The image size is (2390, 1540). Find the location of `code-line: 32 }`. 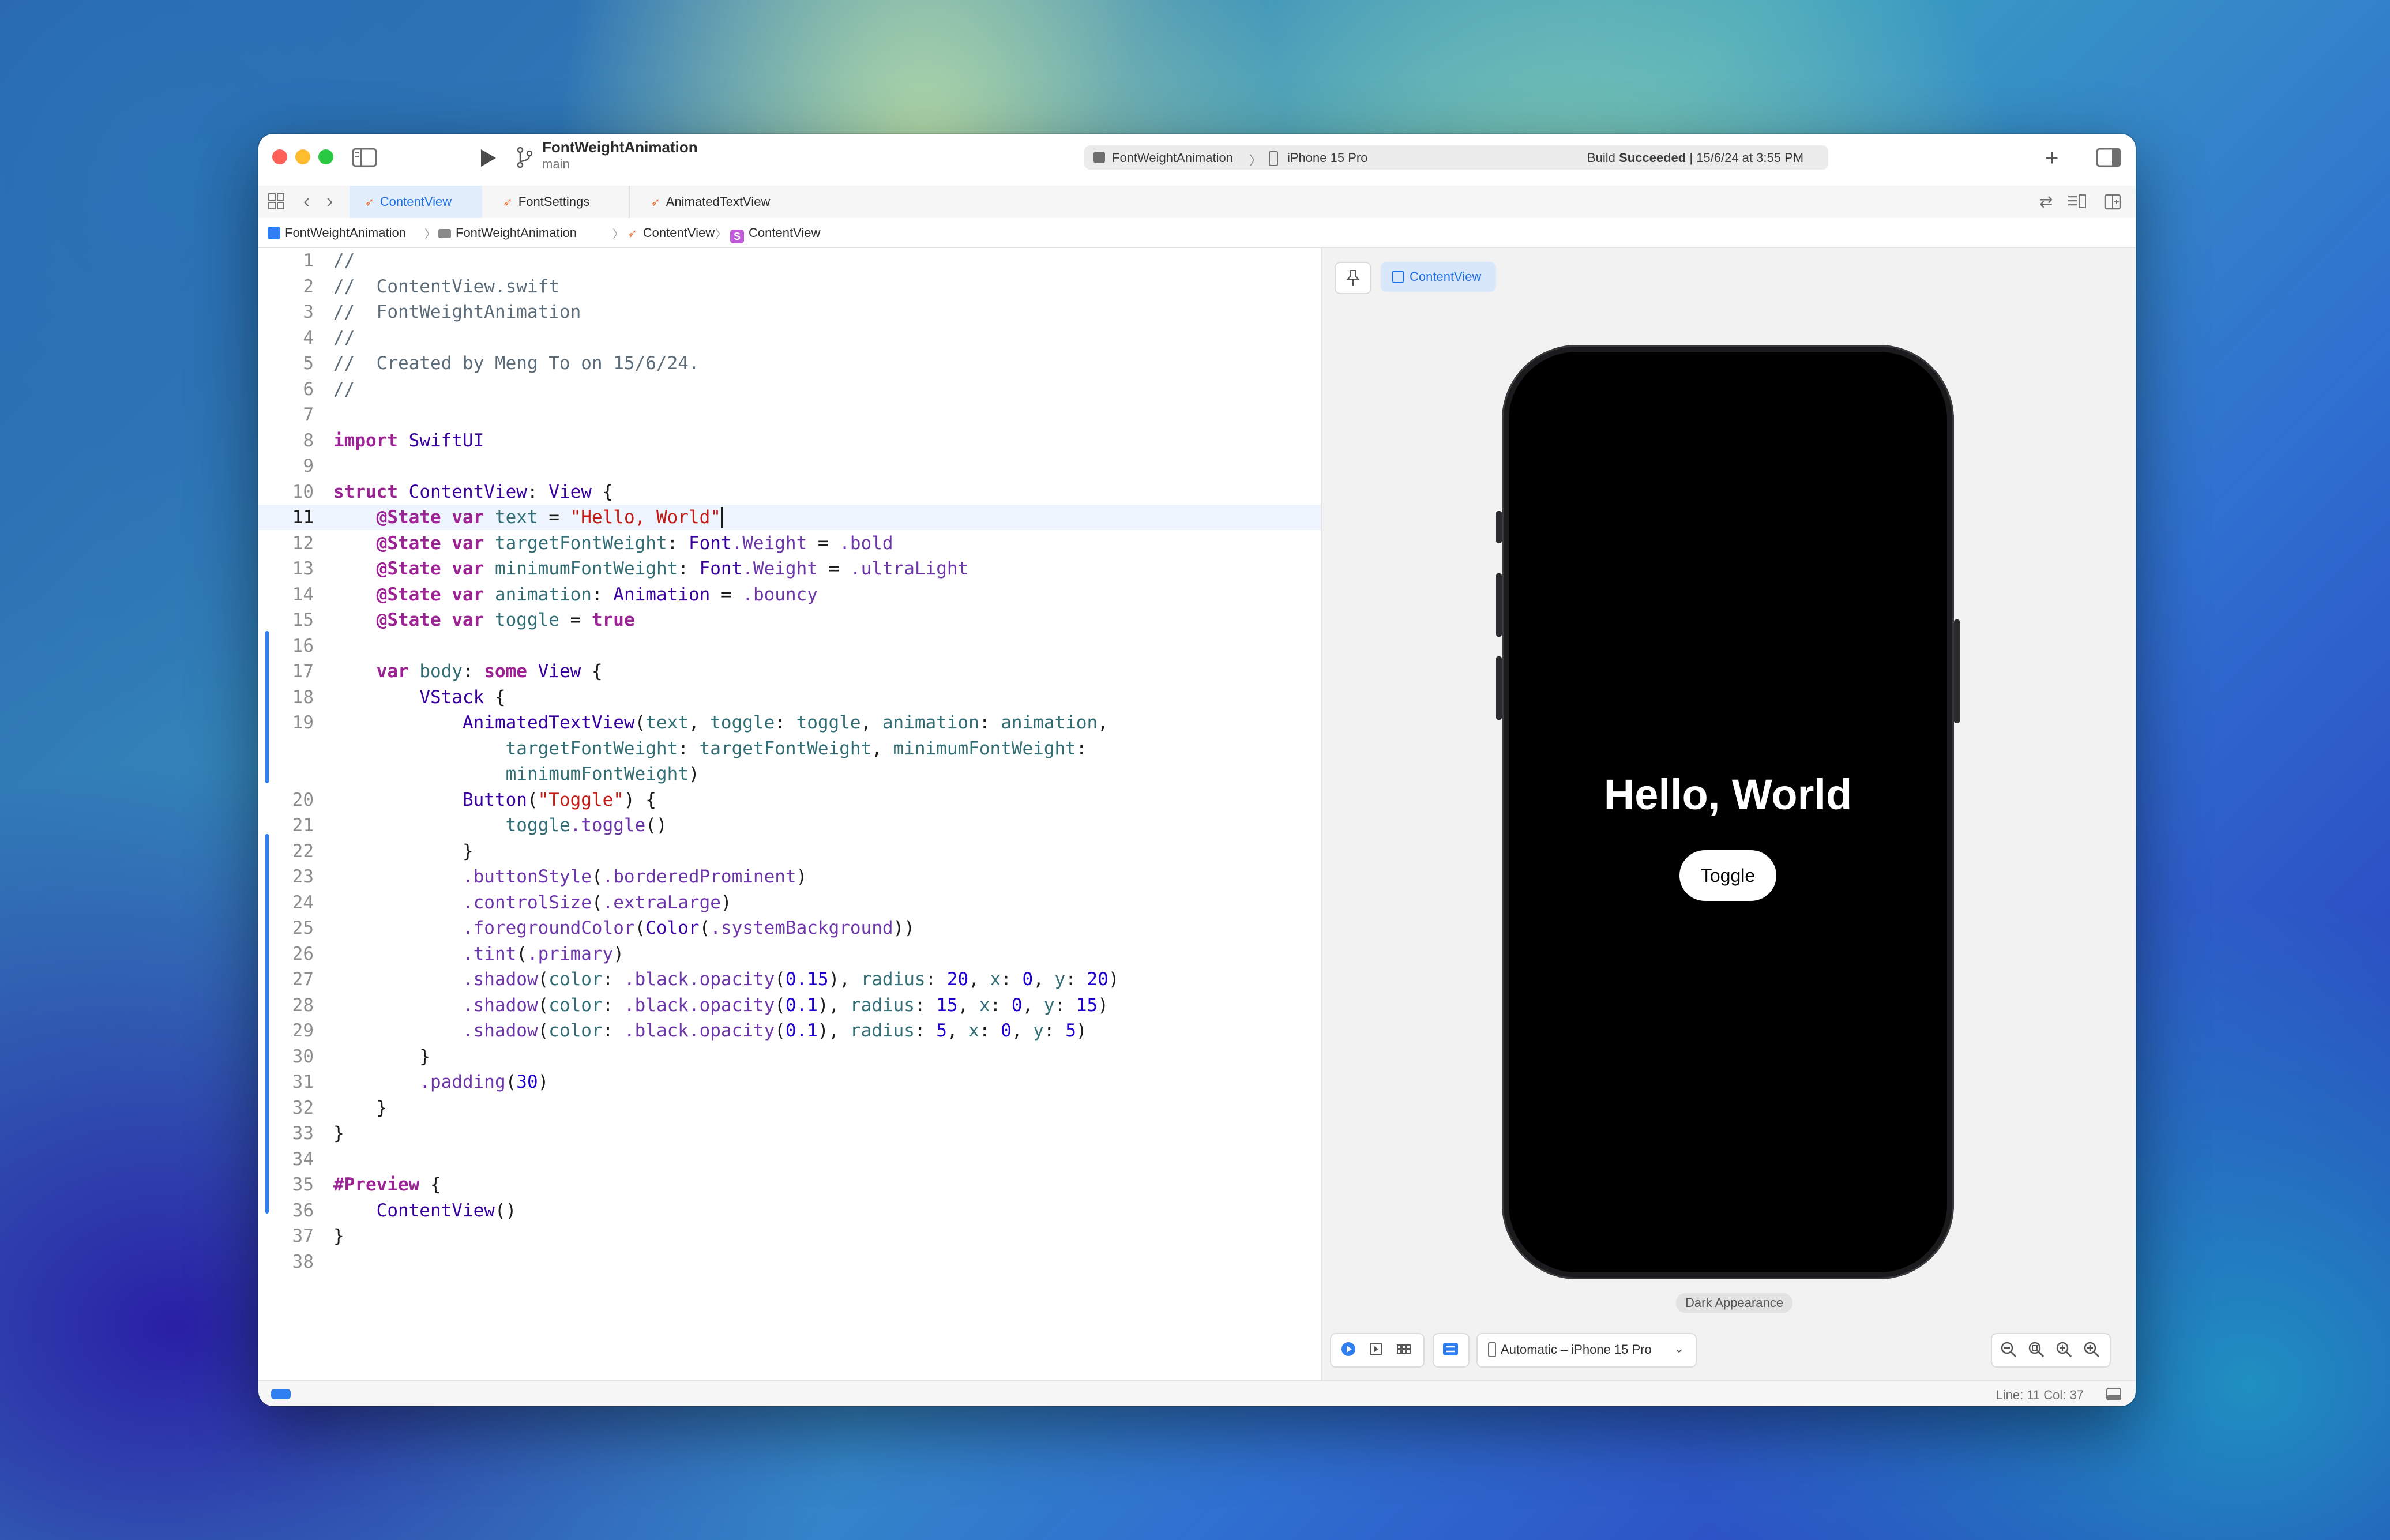

code-line: 32 } is located at coordinates (789, 1108).